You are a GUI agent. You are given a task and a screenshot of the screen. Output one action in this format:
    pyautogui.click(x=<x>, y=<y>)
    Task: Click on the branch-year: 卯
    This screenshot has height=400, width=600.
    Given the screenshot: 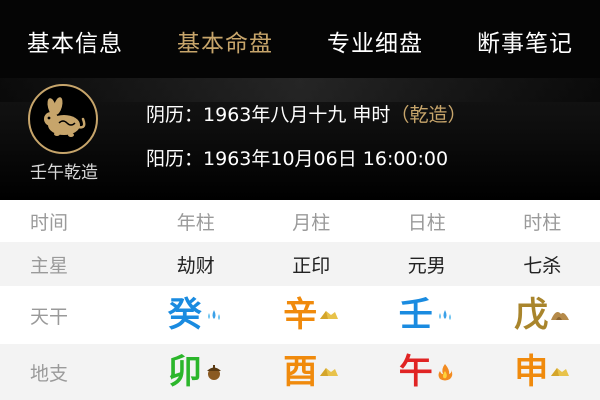 What is the action you would take?
    pyautogui.click(x=184, y=372)
    